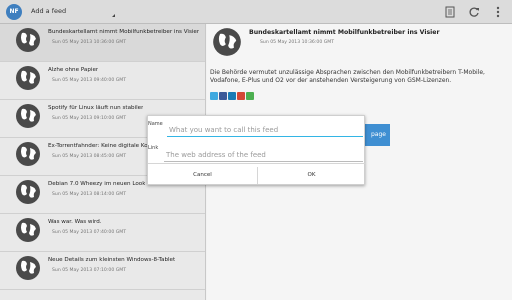  I want to click on add-feed-dialog: Name Link Cancel OK, so click(256, 150).